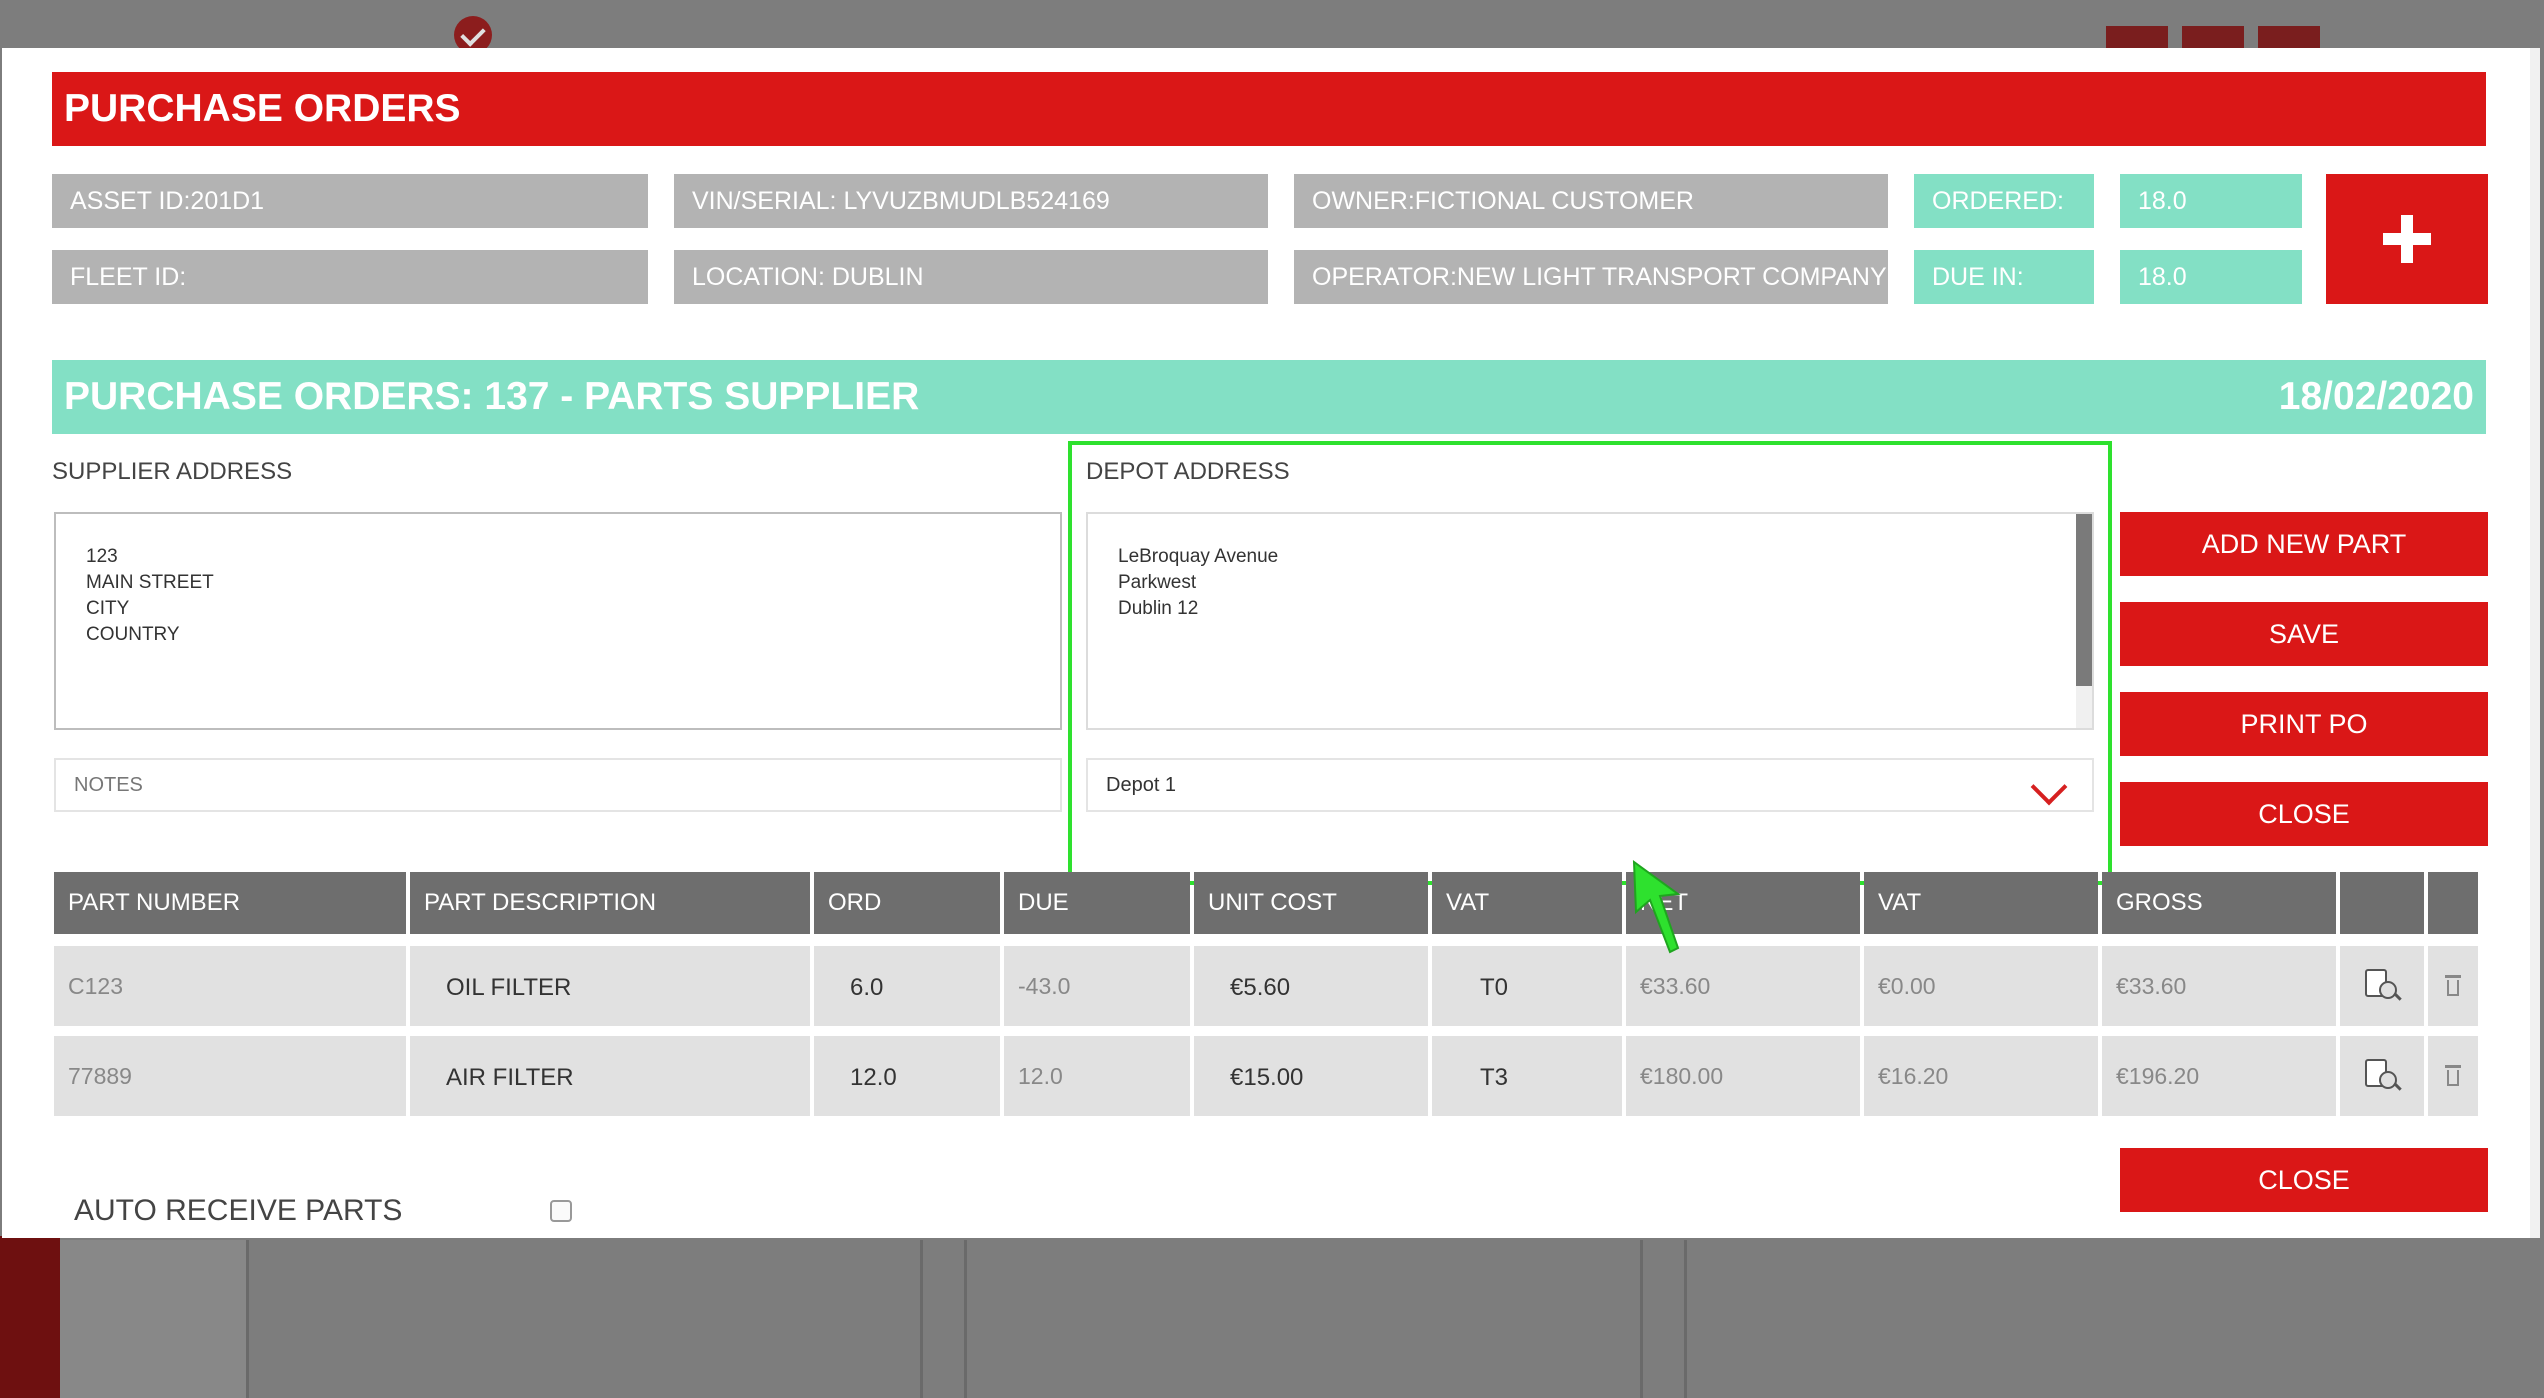  Describe the element at coordinates (108, 608) in the screenshot. I see `address-line: CITY` at that location.